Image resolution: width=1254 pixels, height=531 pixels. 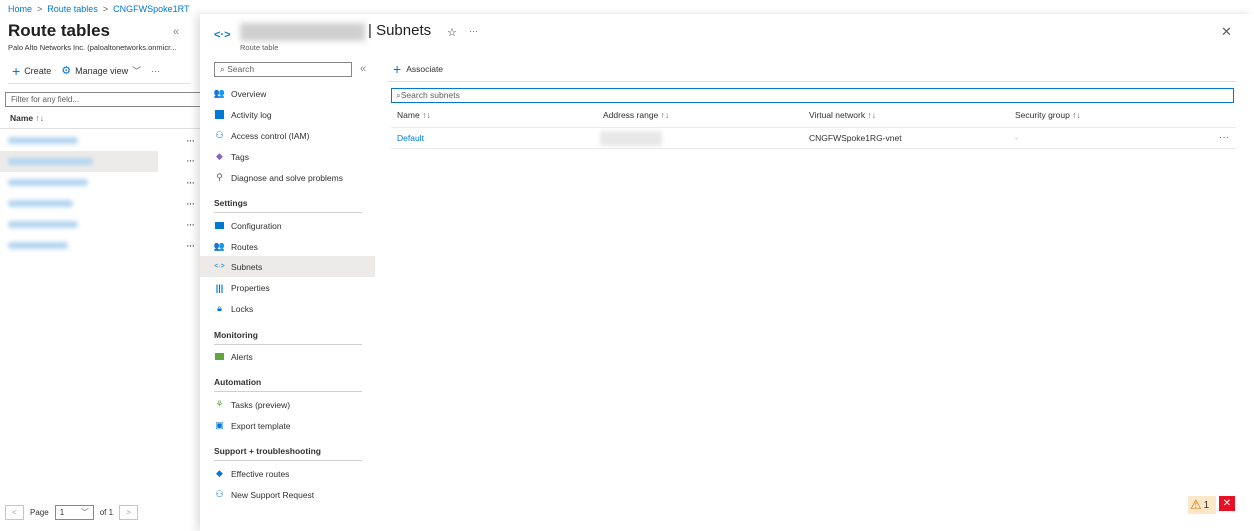 I want to click on blade-subtitle: Route table, so click(x=259, y=47).